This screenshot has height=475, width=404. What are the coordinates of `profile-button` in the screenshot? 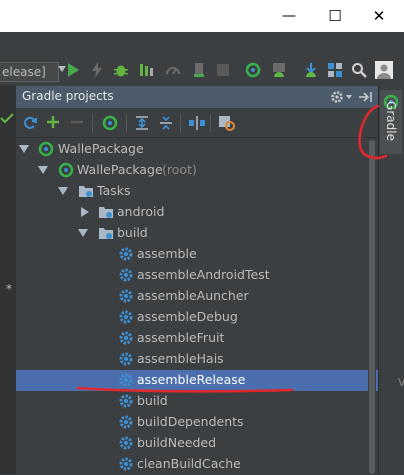 It's located at (173, 70).